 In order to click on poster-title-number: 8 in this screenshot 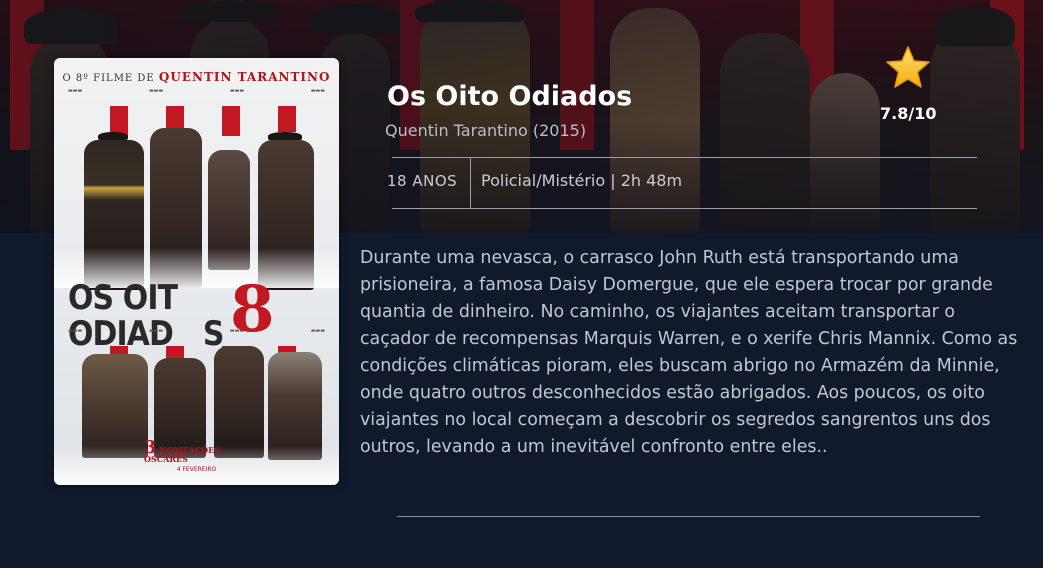, I will do `click(252, 309)`.